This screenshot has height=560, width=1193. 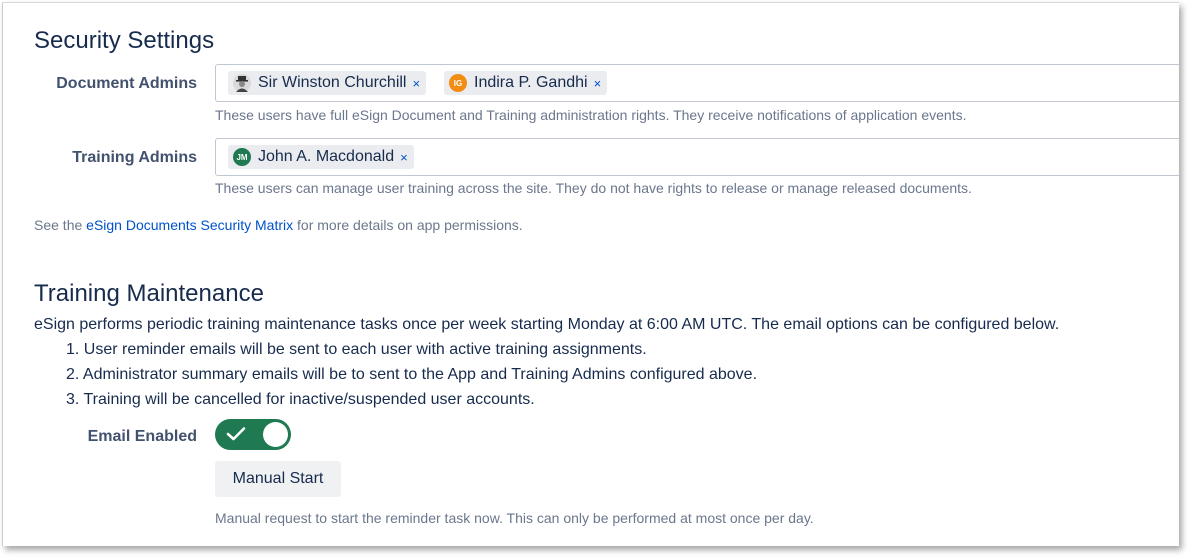 What do you see at coordinates (236, 434) in the screenshot?
I see `check-icon` at bounding box center [236, 434].